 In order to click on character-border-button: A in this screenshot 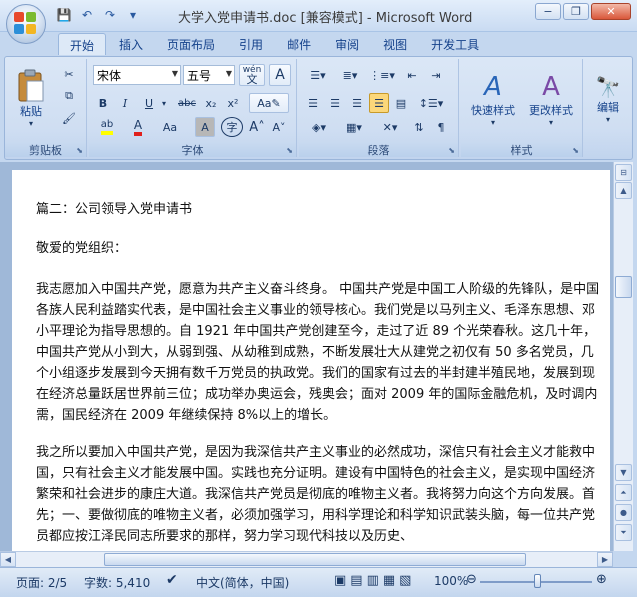, I will do `click(280, 75)`.